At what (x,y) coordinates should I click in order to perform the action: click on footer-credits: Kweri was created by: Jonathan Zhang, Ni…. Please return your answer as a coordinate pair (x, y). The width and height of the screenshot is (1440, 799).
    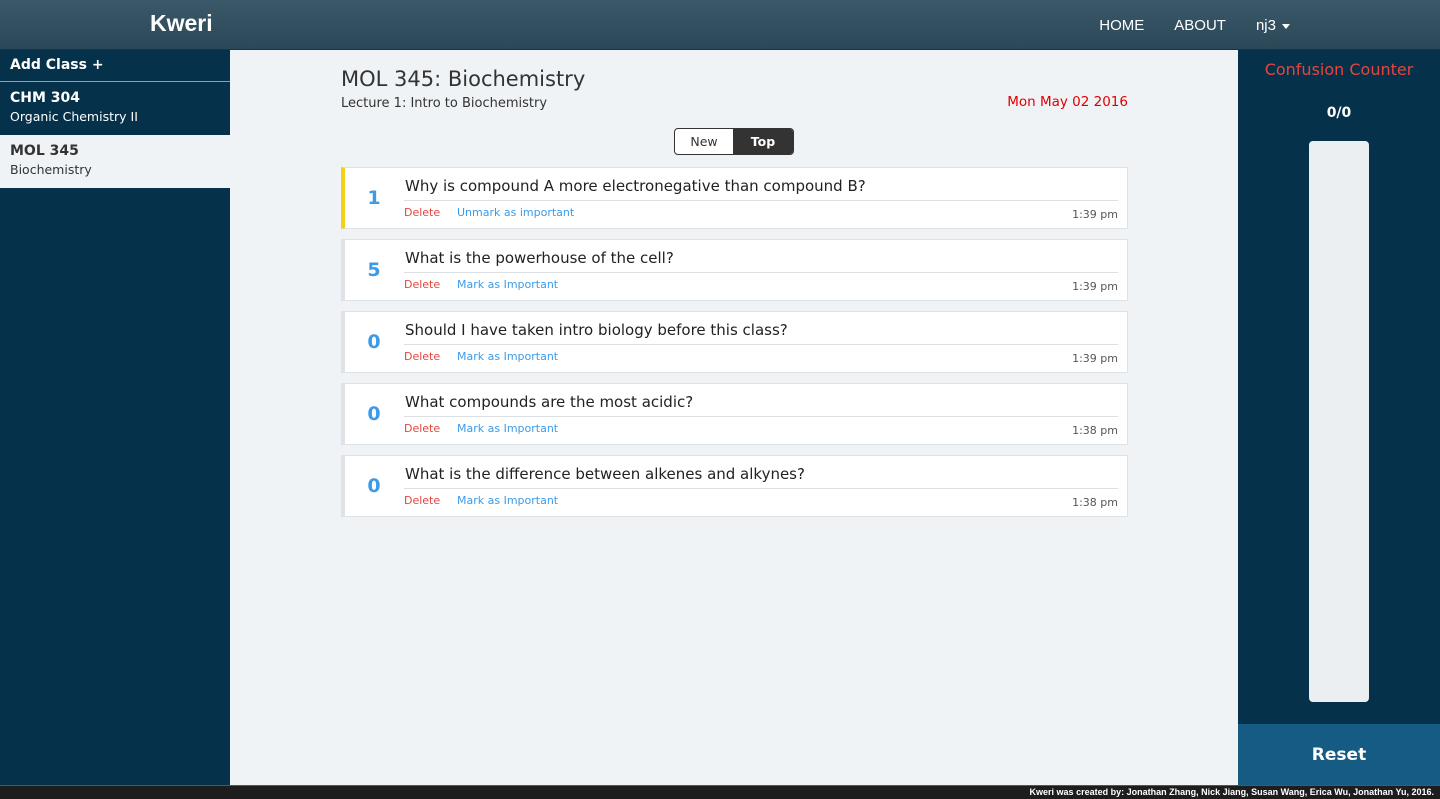
    Looking at the image, I should click on (1231, 792).